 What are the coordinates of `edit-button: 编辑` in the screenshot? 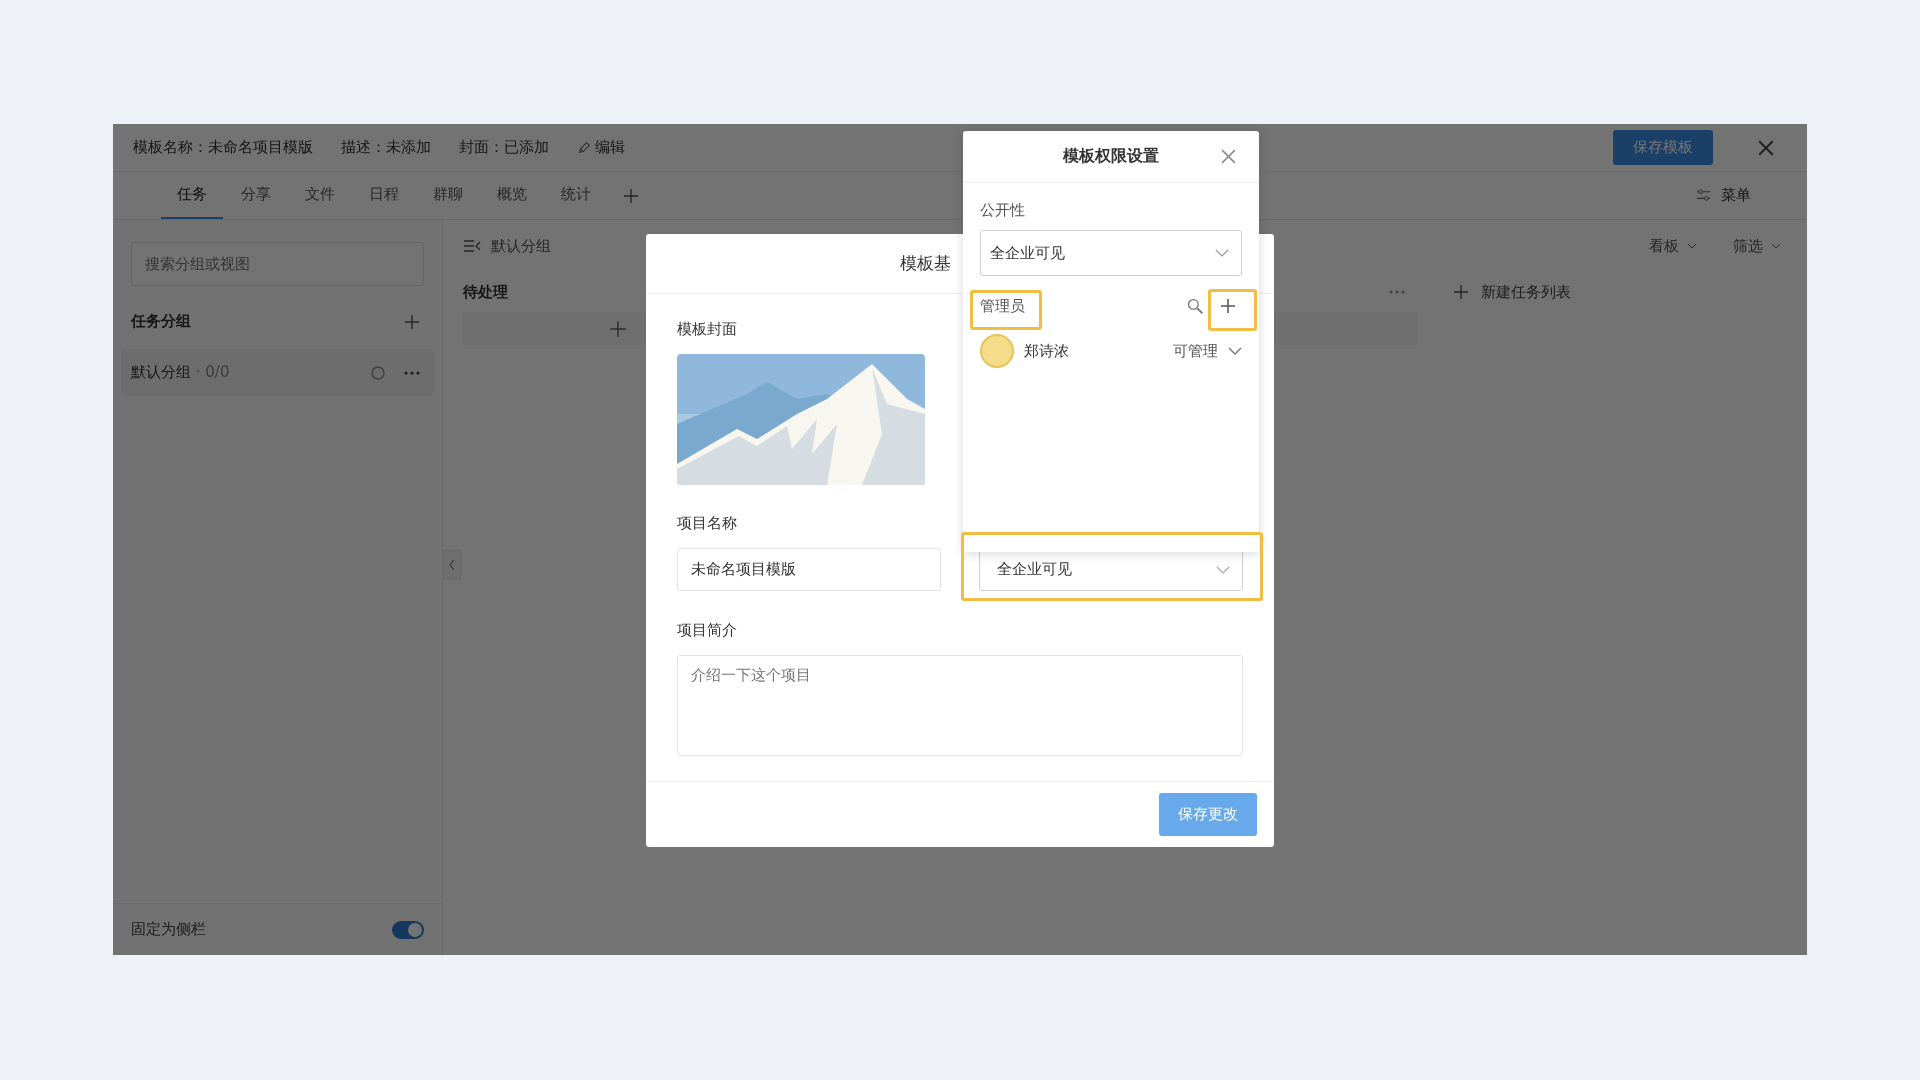 It's located at (601, 147).